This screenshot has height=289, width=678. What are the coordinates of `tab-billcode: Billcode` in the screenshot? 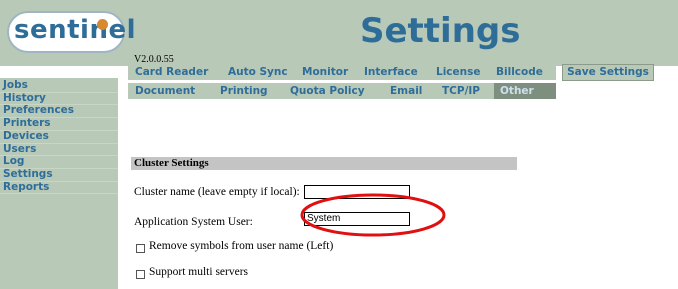 It's located at (519, 72).